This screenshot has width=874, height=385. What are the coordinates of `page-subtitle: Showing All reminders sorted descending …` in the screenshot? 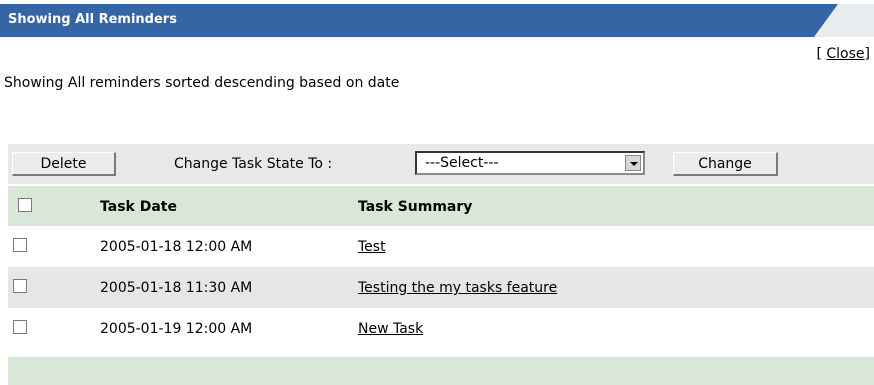 It's located at (202, 83).